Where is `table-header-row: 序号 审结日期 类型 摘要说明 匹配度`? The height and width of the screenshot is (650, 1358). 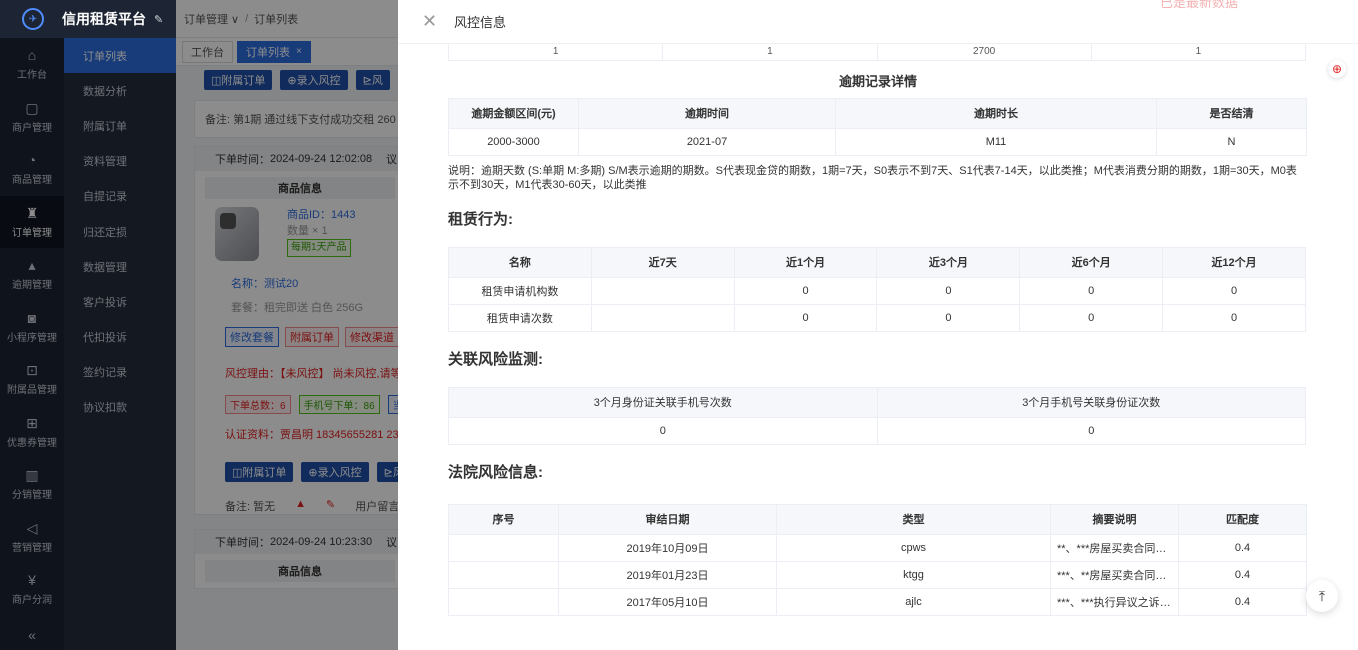 table-header-row: 序号 审结日期 类型 摘要说明 匹配度 is located at coordinates (877, 519).